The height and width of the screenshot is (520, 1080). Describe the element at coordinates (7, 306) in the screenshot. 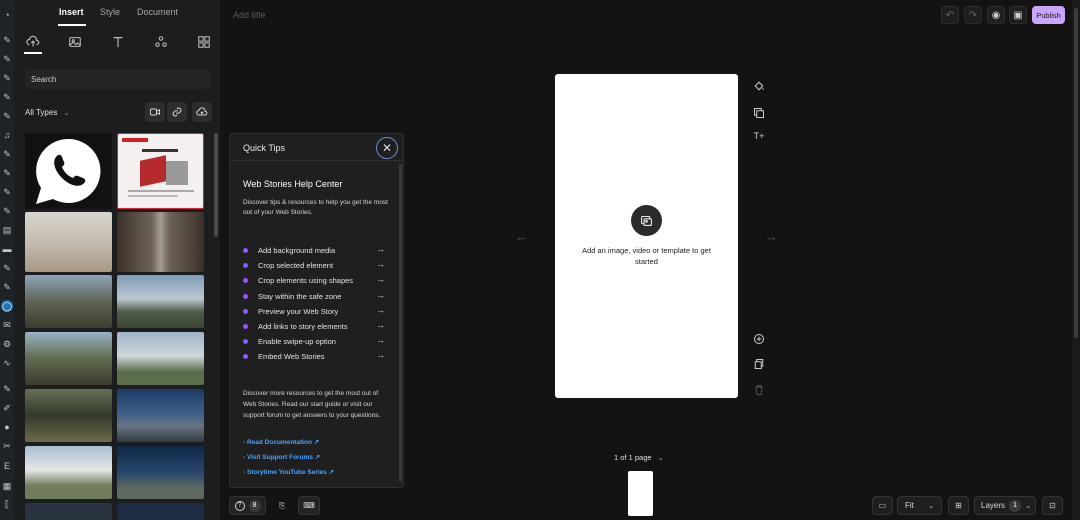

I see `web-stories-icon: ◯` at that location.